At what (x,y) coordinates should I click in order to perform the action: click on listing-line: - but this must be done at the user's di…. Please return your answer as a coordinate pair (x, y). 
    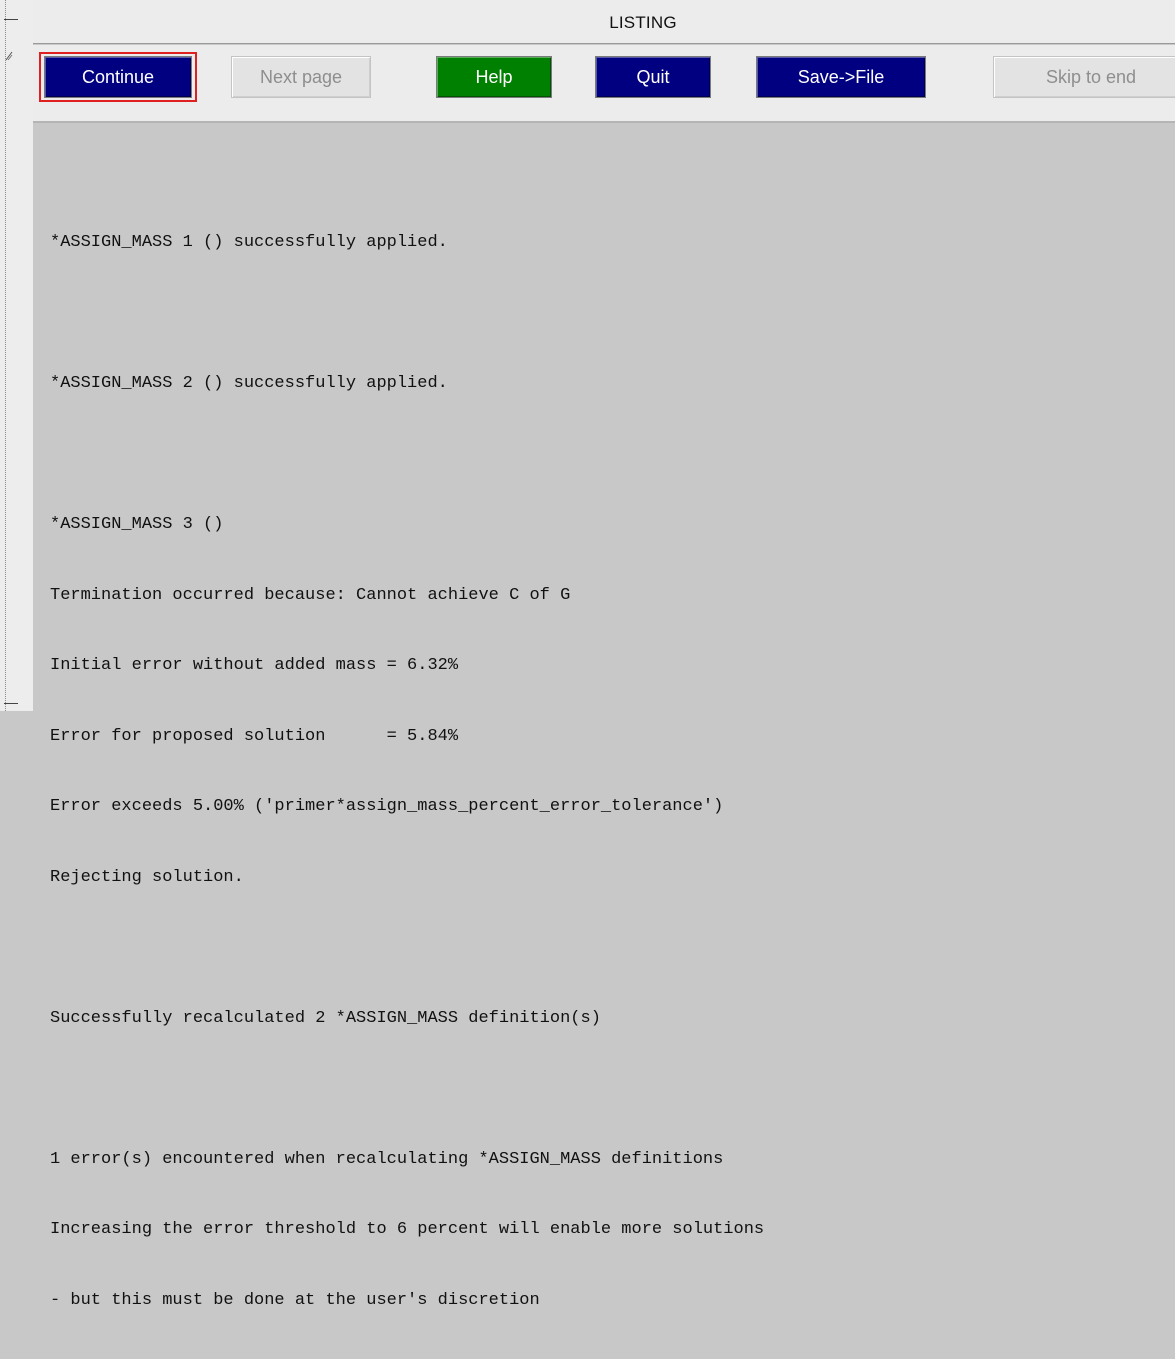
    Looking at the image, I should click on (295, 1300).